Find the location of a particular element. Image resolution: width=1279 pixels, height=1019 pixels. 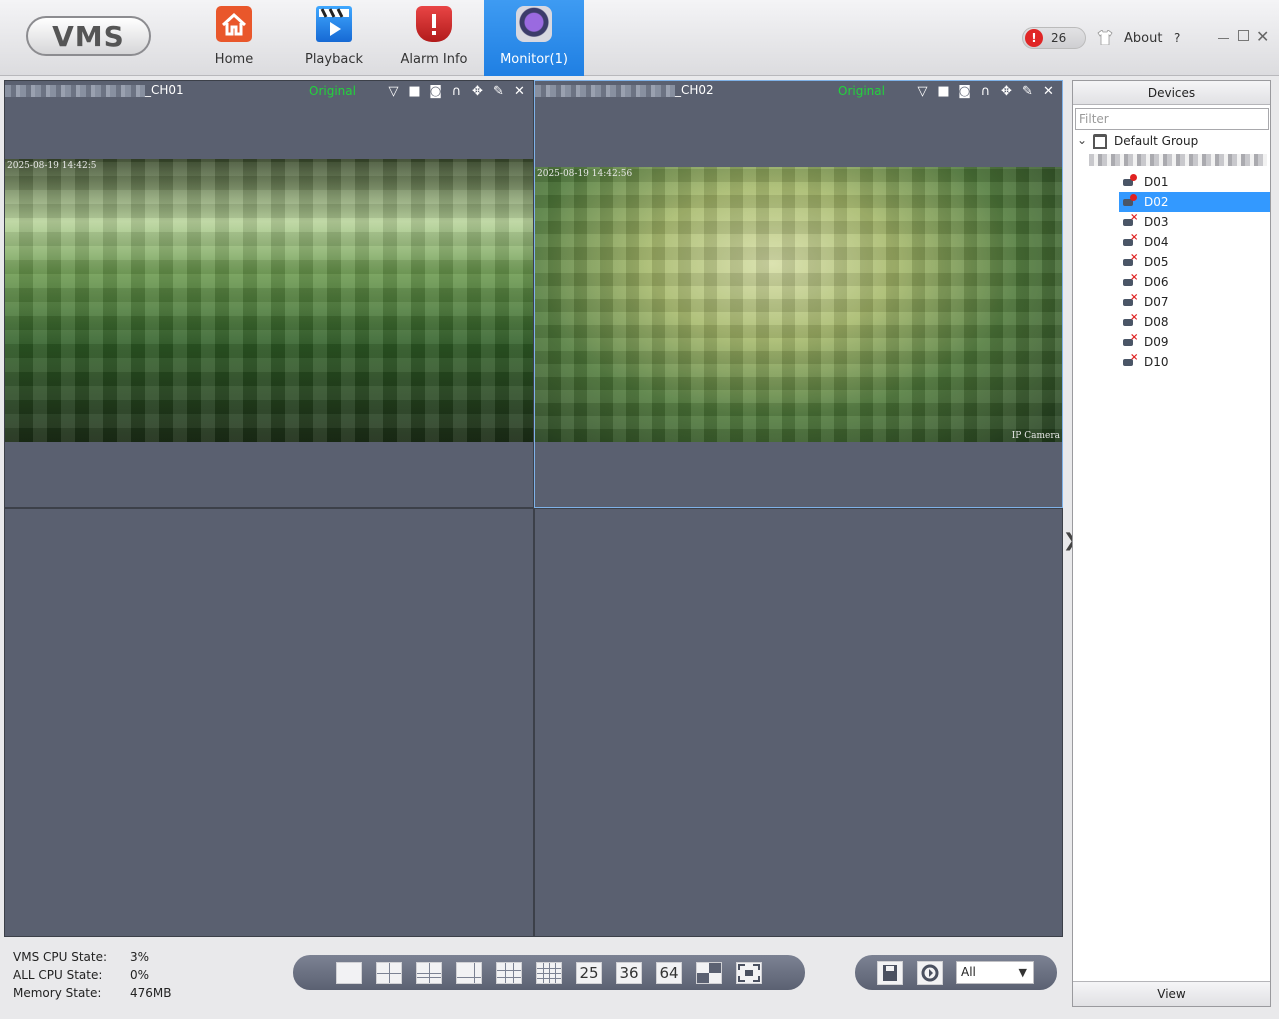

home-icon is located at coordinates (234, 24).